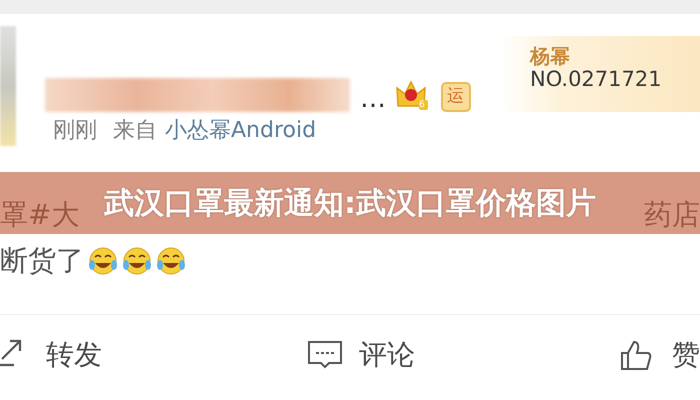  Describe the element at coordinates (550, 56) in the screenshot. I see `fan-badge-name: 杨幂` at that location.